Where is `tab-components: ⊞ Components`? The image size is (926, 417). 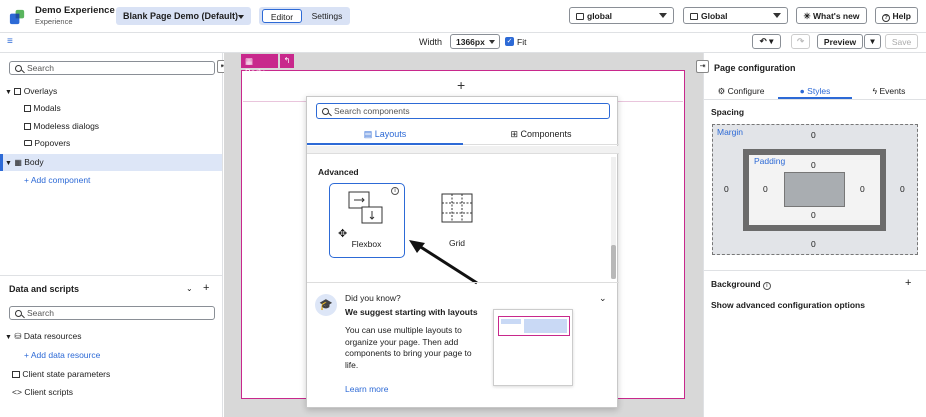
tab-components: ⊞ Components is located at coordinates (541, 134).